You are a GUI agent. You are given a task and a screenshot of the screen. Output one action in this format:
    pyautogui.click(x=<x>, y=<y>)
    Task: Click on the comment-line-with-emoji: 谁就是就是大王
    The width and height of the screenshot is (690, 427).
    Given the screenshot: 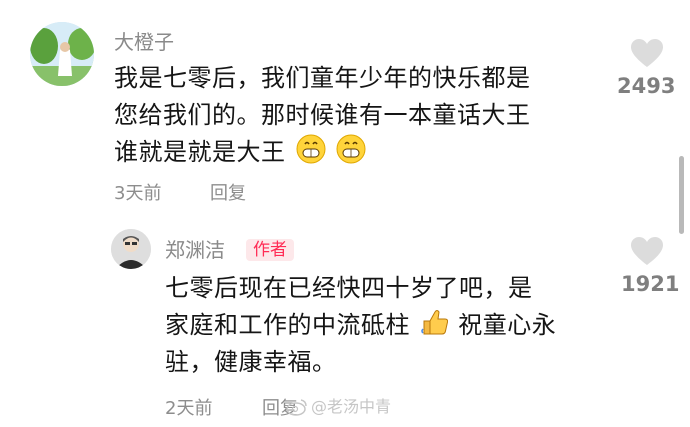 What is the action you would take?
    pyautogui.click(x=364, y=152)
    